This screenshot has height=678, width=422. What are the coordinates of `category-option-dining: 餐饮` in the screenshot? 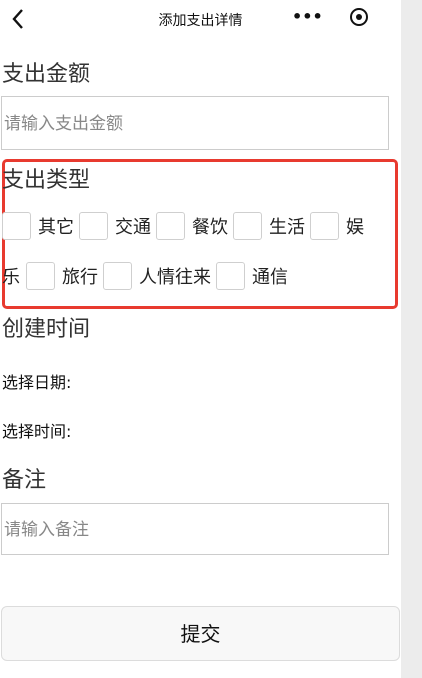 It's located at (192, 226).